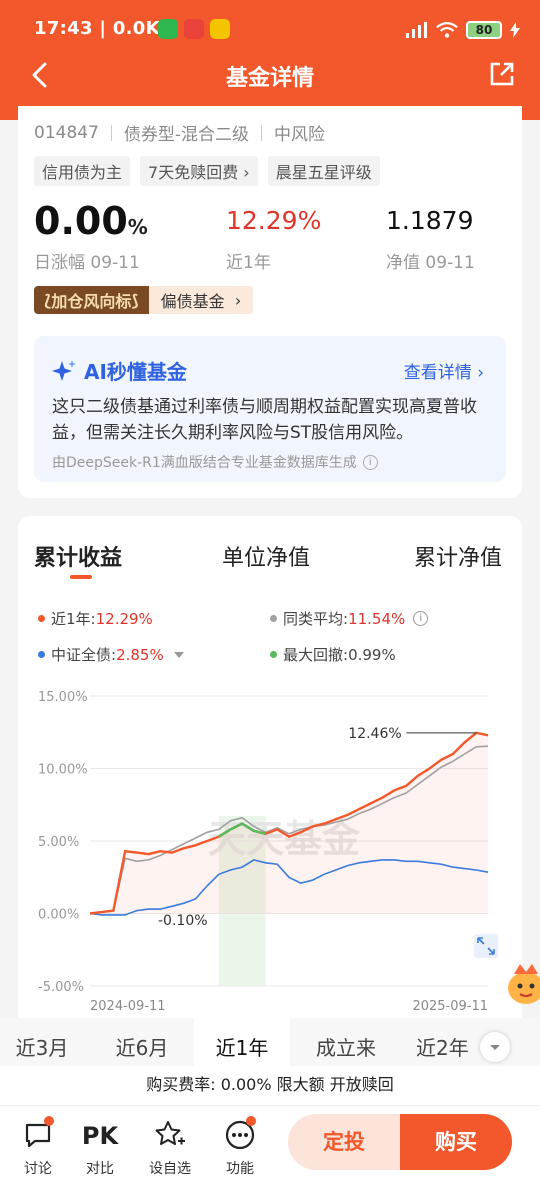  Describe the element at coordinates (515, 30) in the screenshot. I see `charging-icon` at that location.